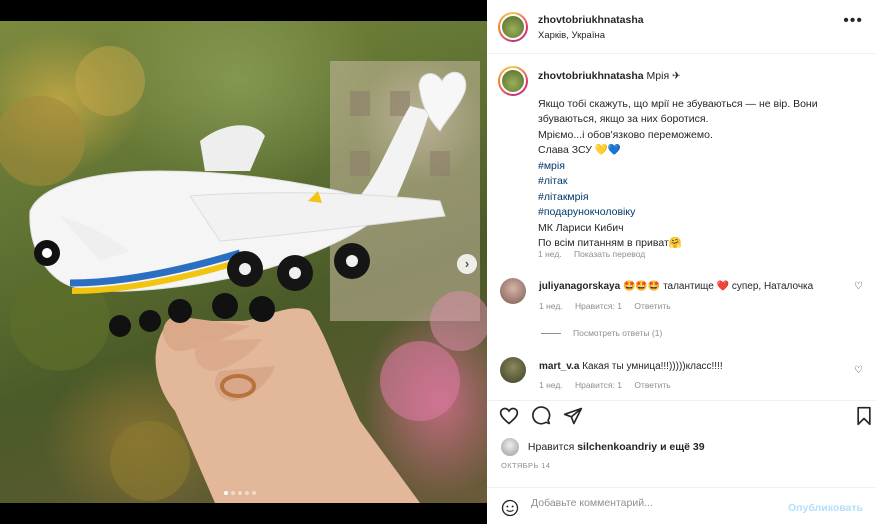 This screenshot has height=524, width=875. What do you see at coordinates (510, 447) in the screenshot?
I see `liker-avatar` at bounding box center [510, 447].